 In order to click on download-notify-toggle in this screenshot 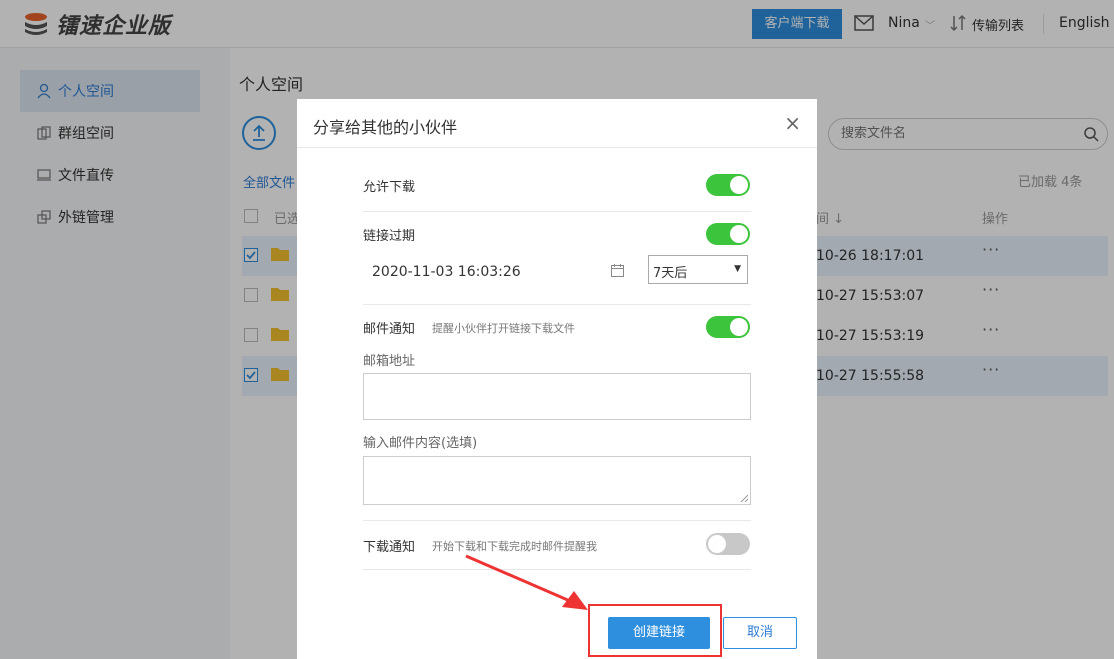, I will do `click(728, 544)`.